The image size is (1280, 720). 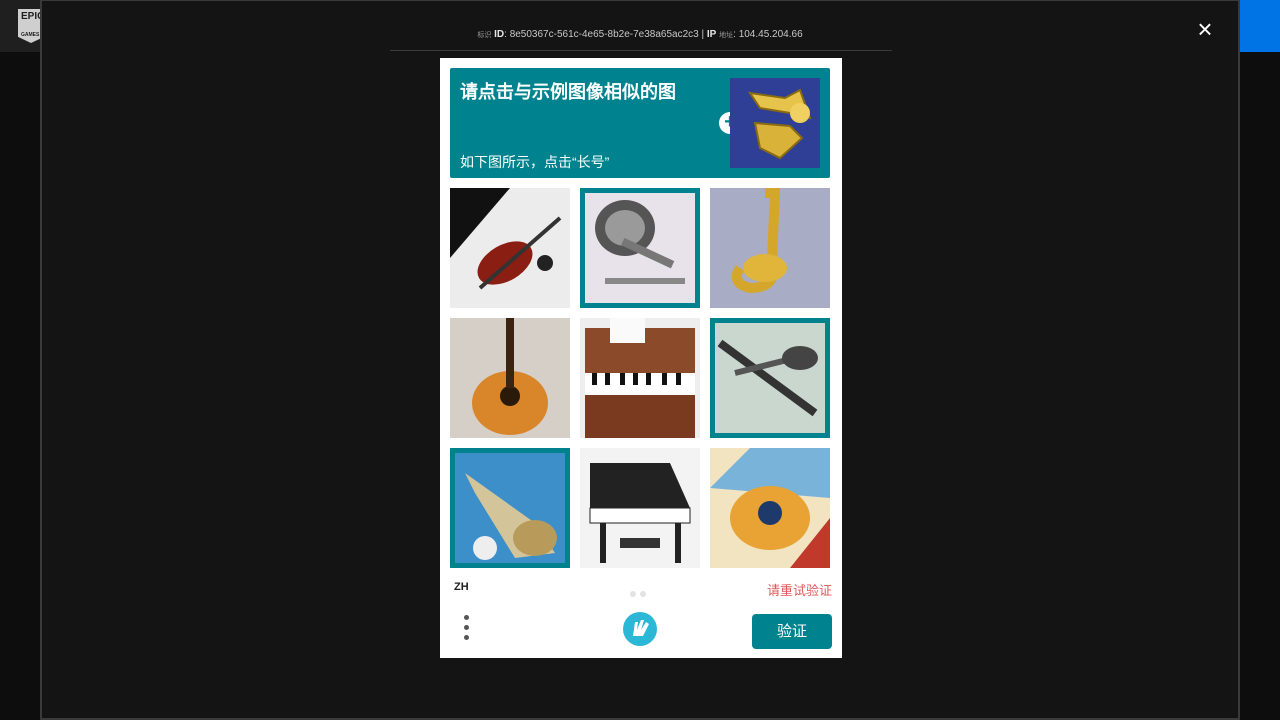 I want to click on ip-label-tiny: 地址, so click(x=726, y=35).